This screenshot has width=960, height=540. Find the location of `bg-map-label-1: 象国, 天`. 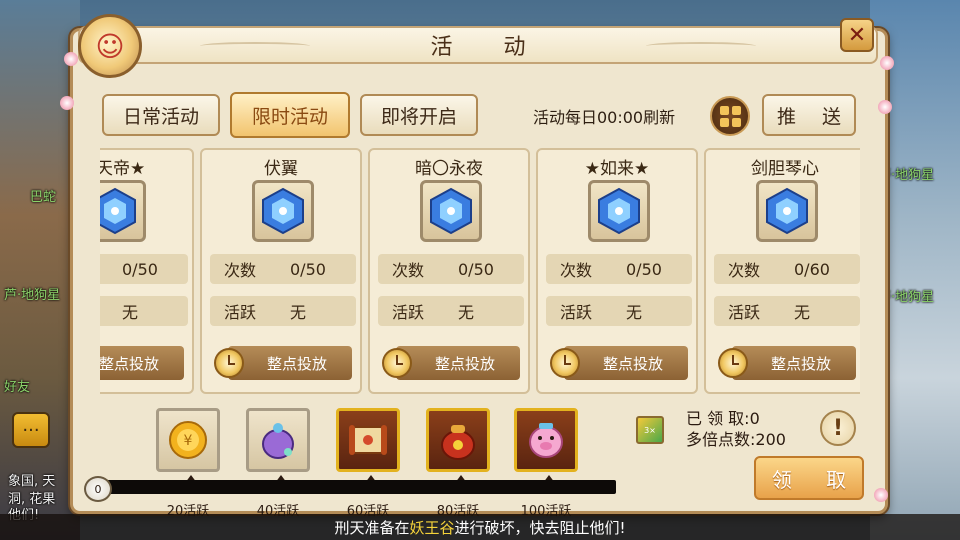

bg-map-label-1: 象国, 天 is located at coordinates (32, 481).